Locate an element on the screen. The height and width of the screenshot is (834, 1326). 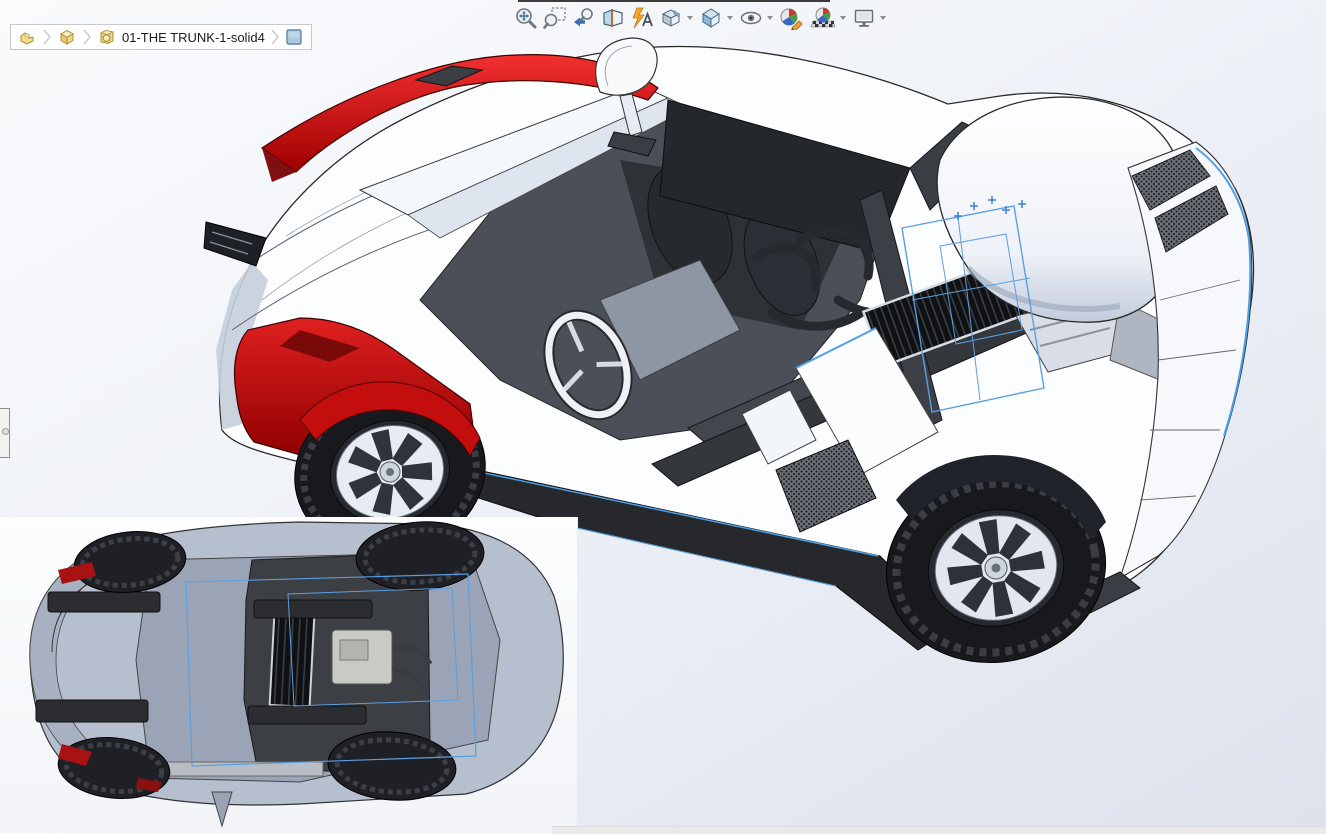
display-style-button is located at coordinates (716, 18).